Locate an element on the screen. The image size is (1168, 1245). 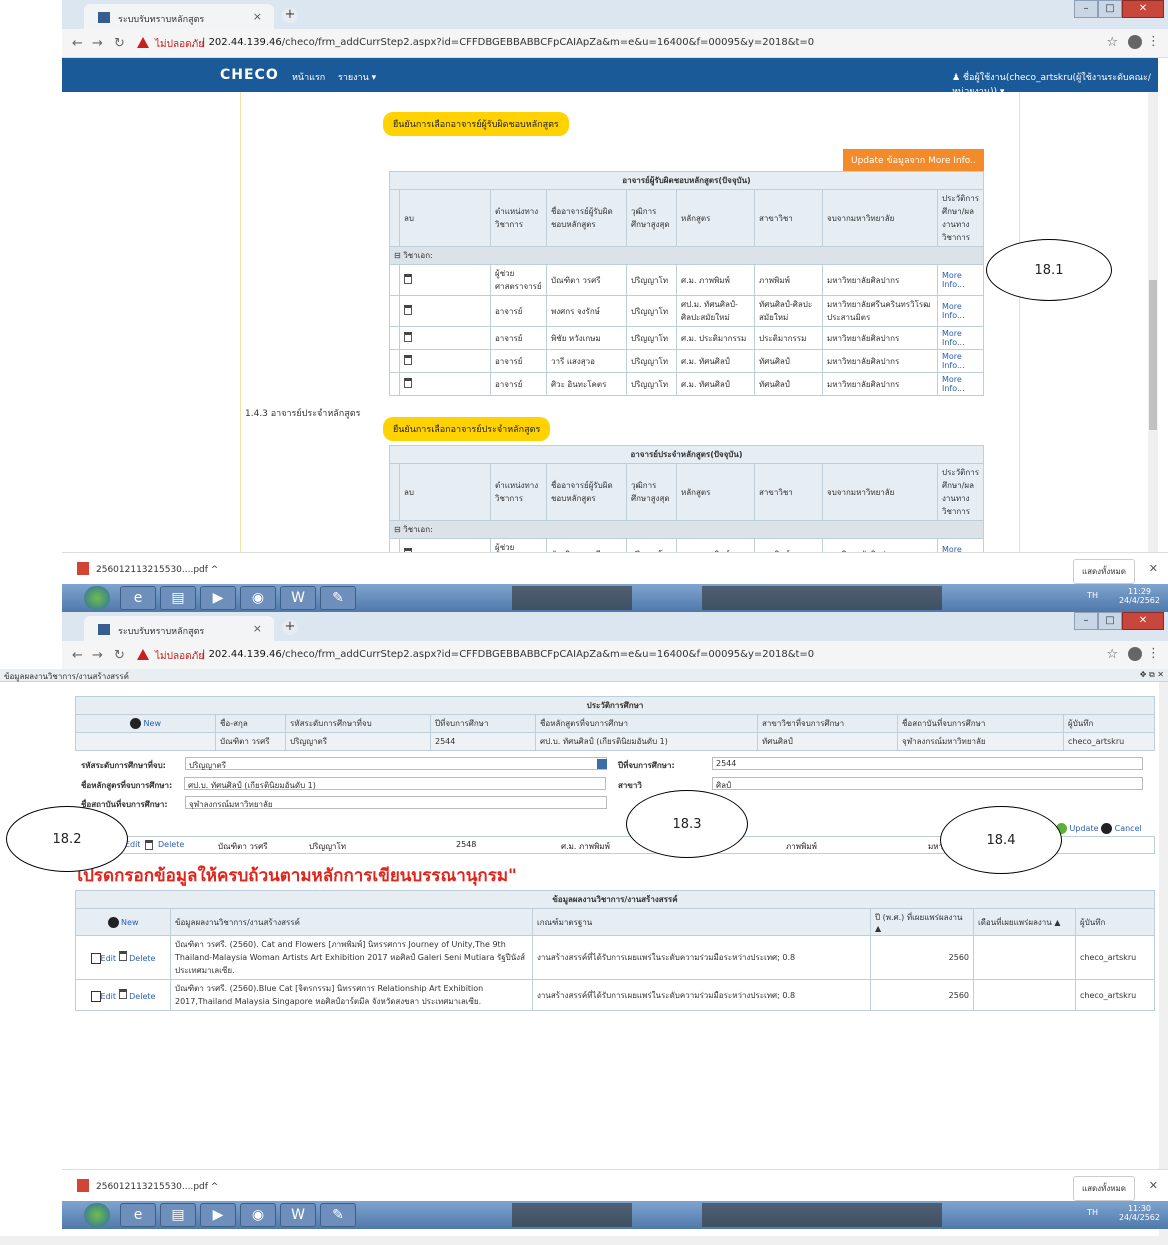
update-more-info-button: Update ข้อมูลจาก More Info.. is located at coordinates (913, 160).